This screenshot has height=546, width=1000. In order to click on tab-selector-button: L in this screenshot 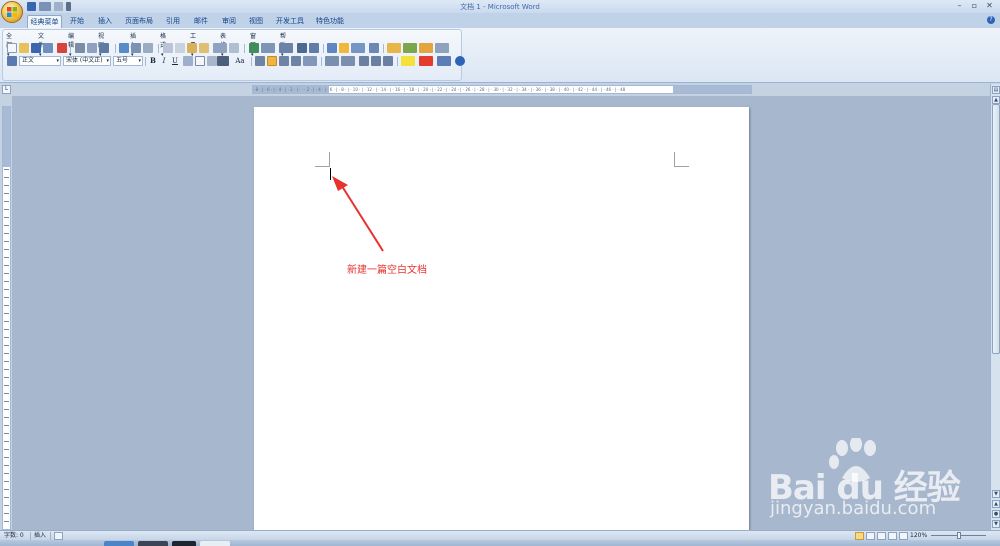, I will do `click(6, 89)`.